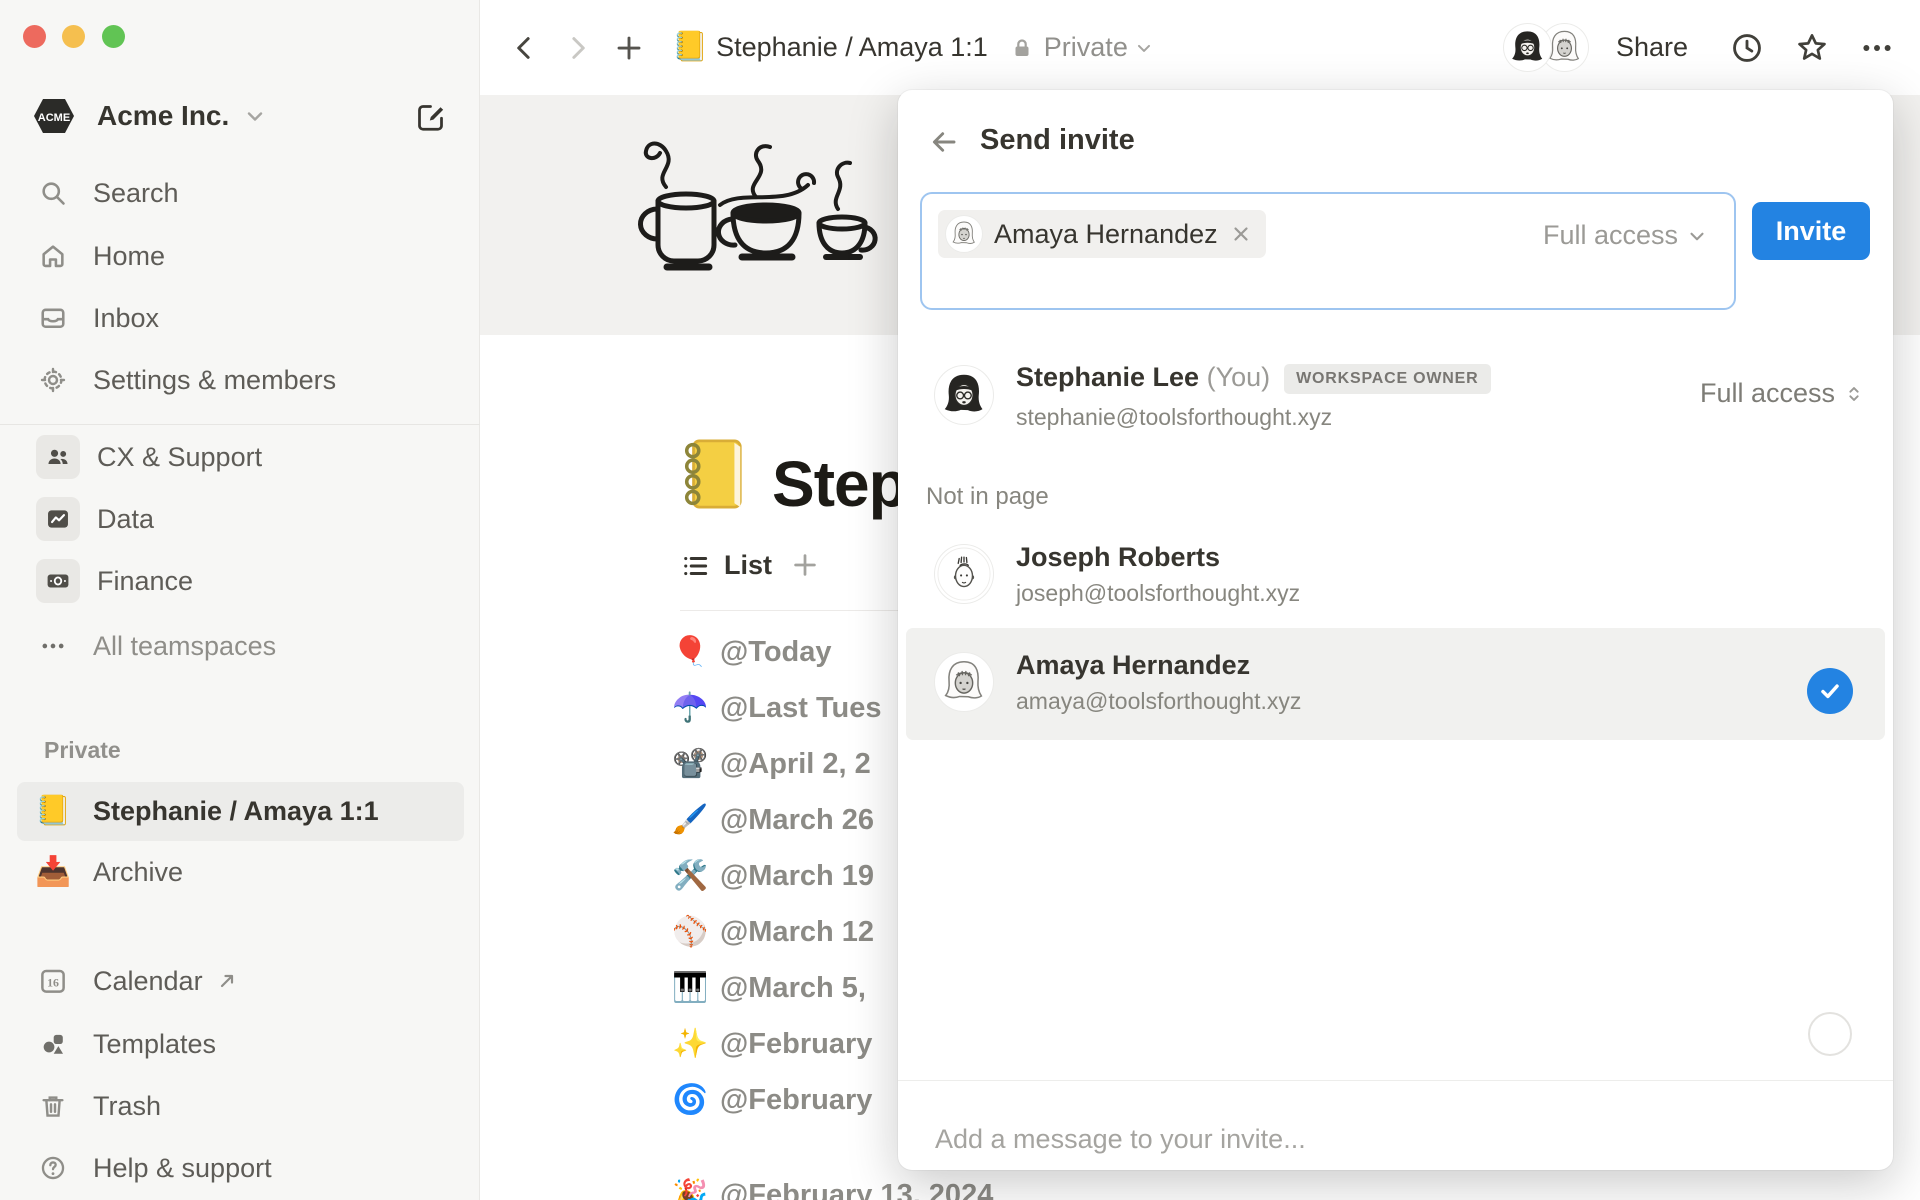  I want to click on compose-icon, so click(431, 118).